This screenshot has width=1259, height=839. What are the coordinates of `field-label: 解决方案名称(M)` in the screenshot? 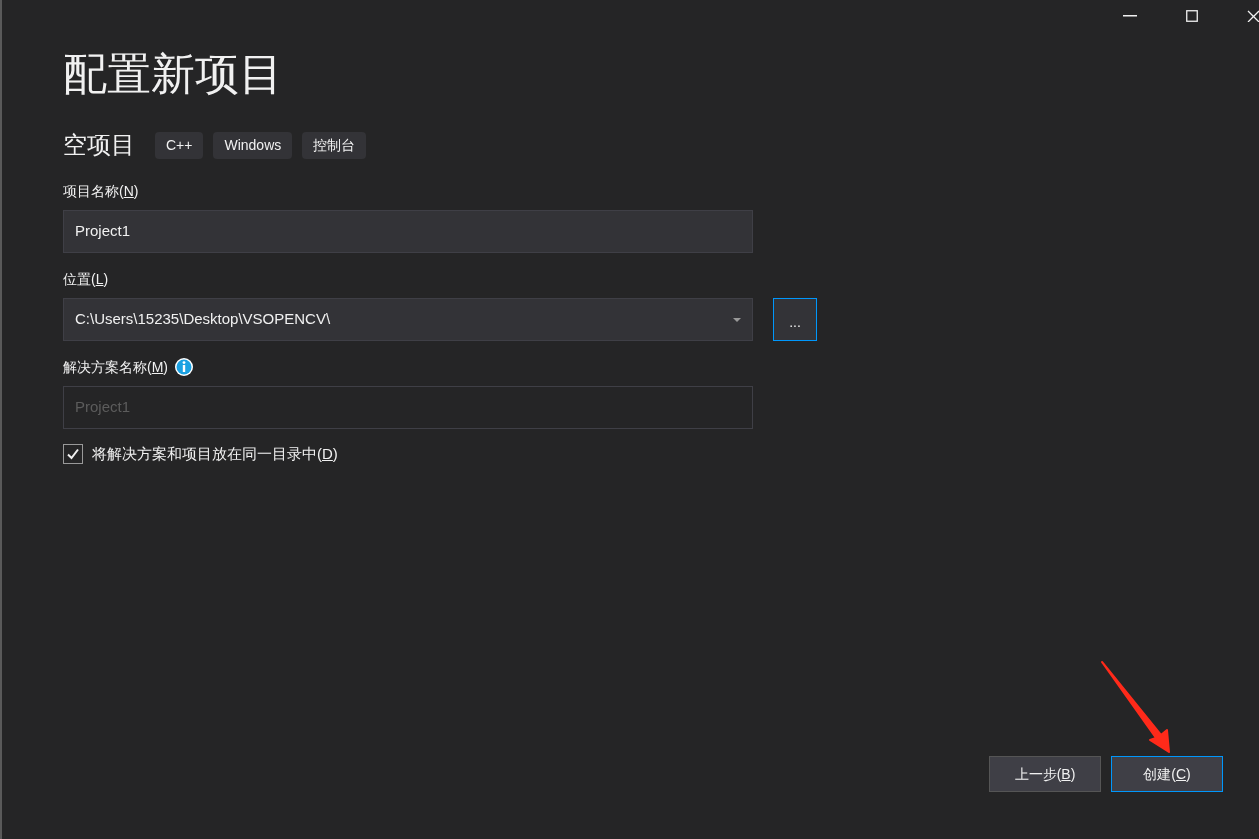 It's located at (115, 367).